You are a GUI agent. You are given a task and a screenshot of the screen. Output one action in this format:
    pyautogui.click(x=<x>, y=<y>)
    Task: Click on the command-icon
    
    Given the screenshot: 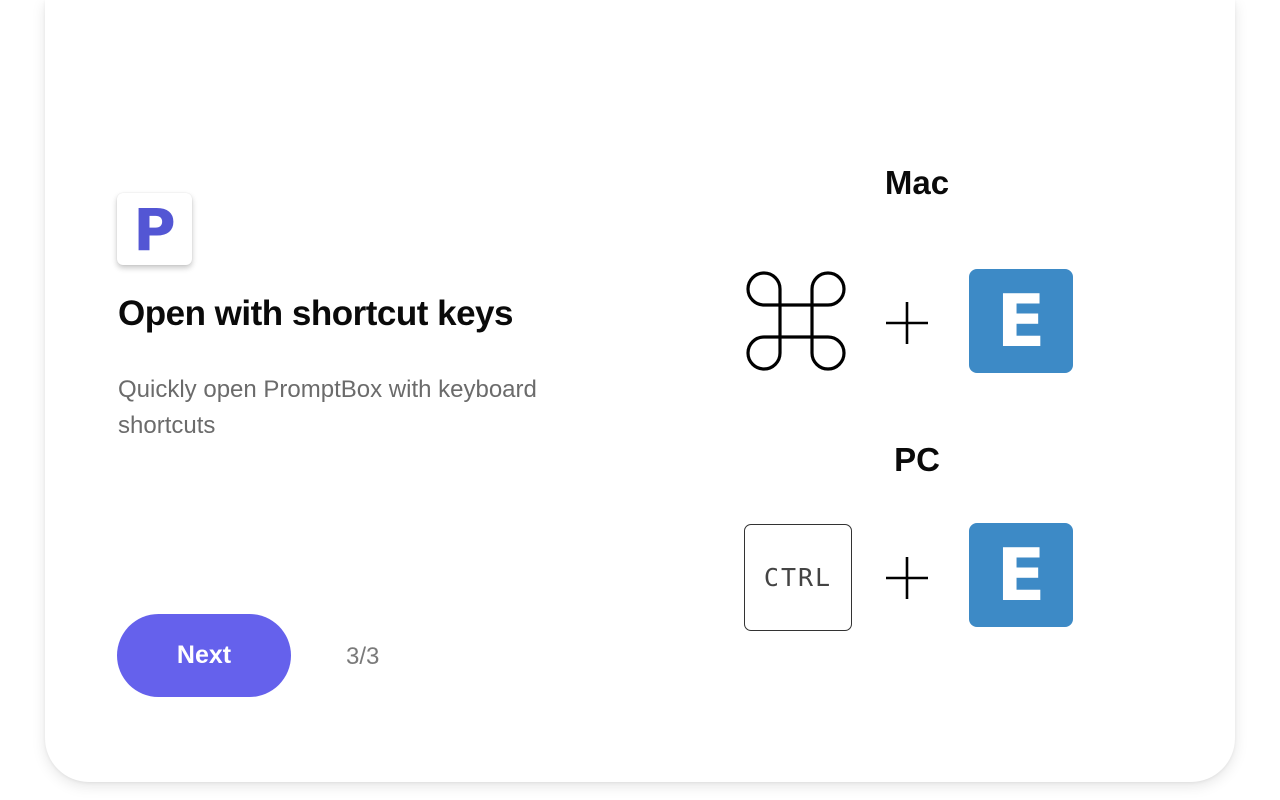 What is the action you would take?
    pyautogui.click(x=796, y=321)
    